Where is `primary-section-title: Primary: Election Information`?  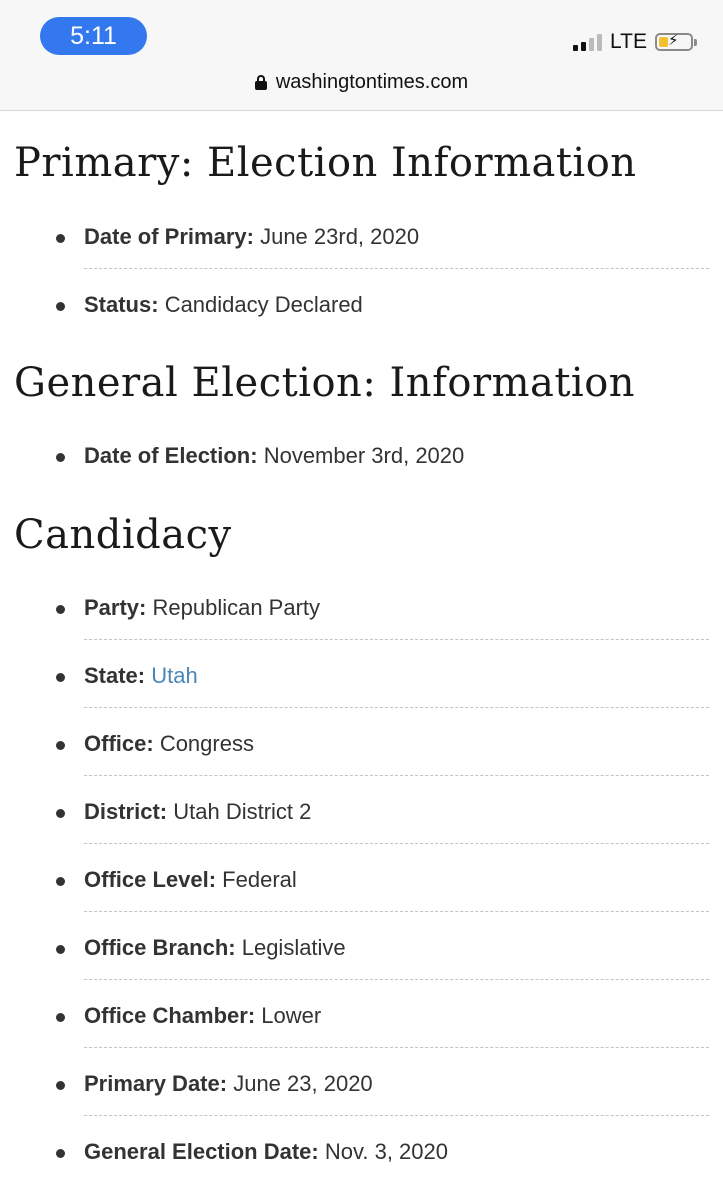
primary-section-title: Primary: Election Information is located at coordinates (325, 163).